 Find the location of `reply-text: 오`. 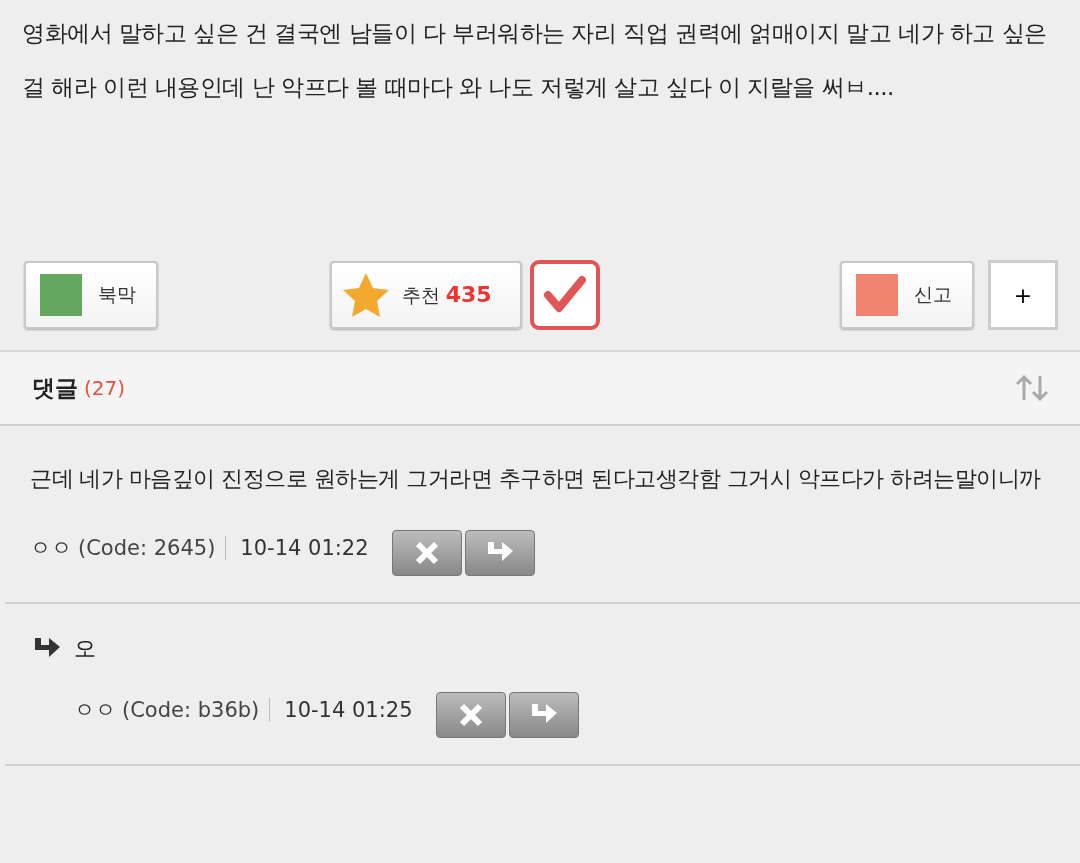

reply-text: 오 is located at coordinates (85, 649).